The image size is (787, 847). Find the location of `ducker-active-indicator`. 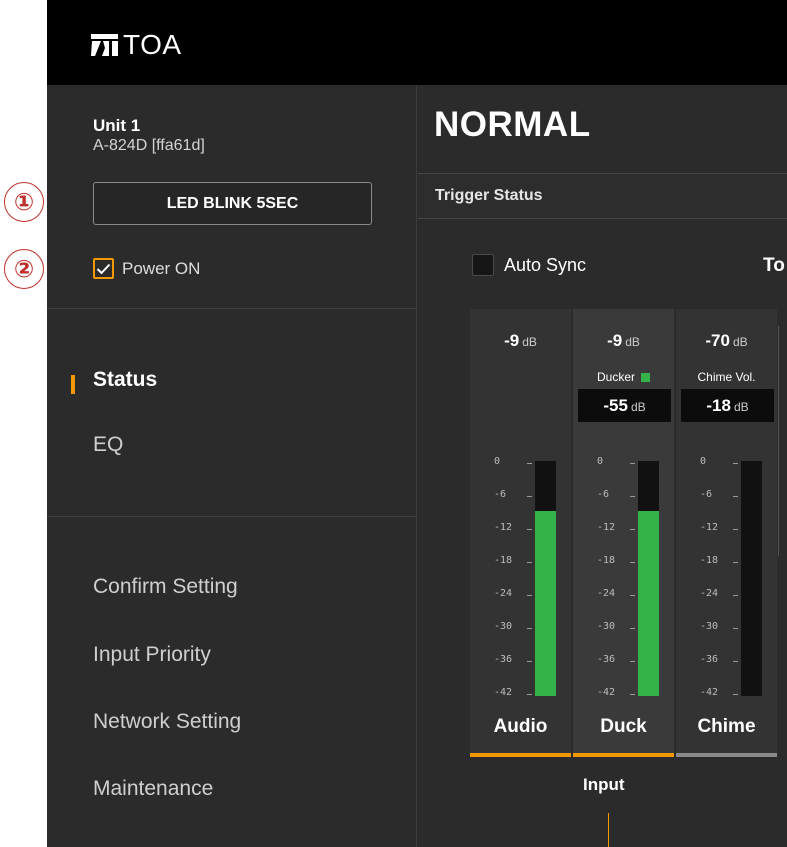

ducker-active-indicator is located at coordinates (645, 378).